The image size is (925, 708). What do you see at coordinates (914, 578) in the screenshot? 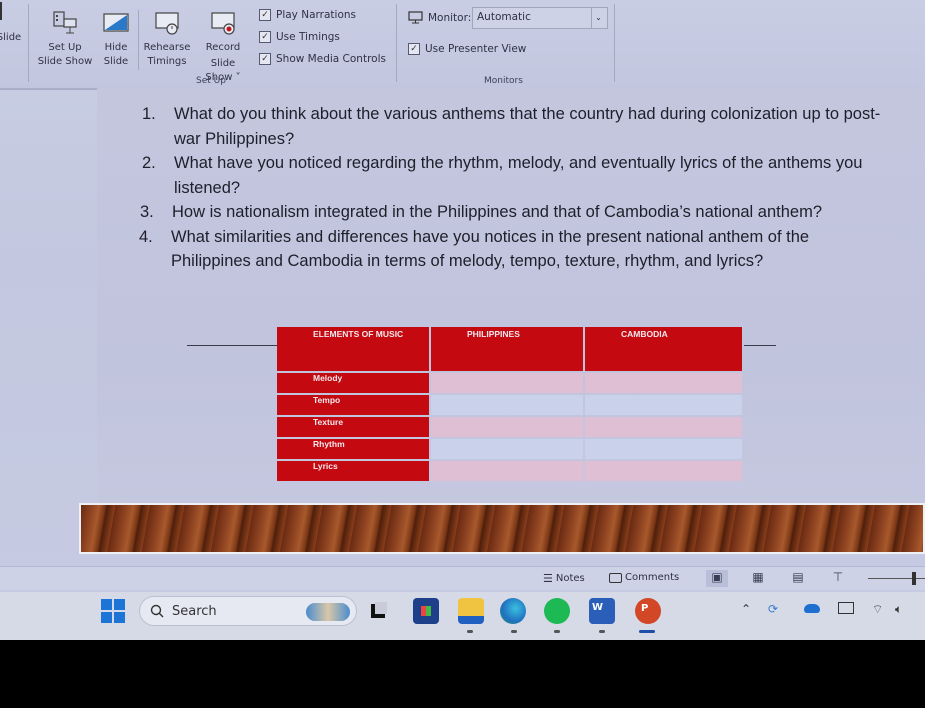
I see `zoom-slider-thumb` at bounding box center [914, 578].